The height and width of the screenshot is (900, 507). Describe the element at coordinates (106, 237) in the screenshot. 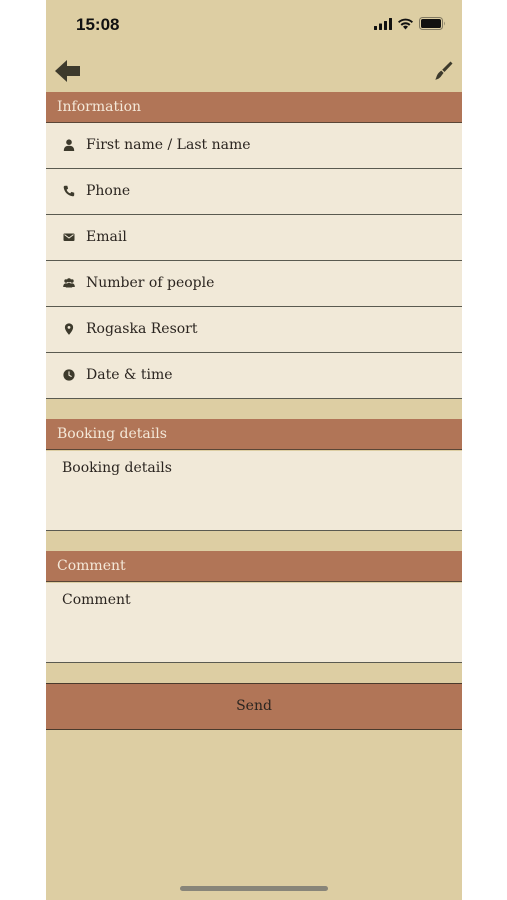

I see `email-field-label: Email` at that location.